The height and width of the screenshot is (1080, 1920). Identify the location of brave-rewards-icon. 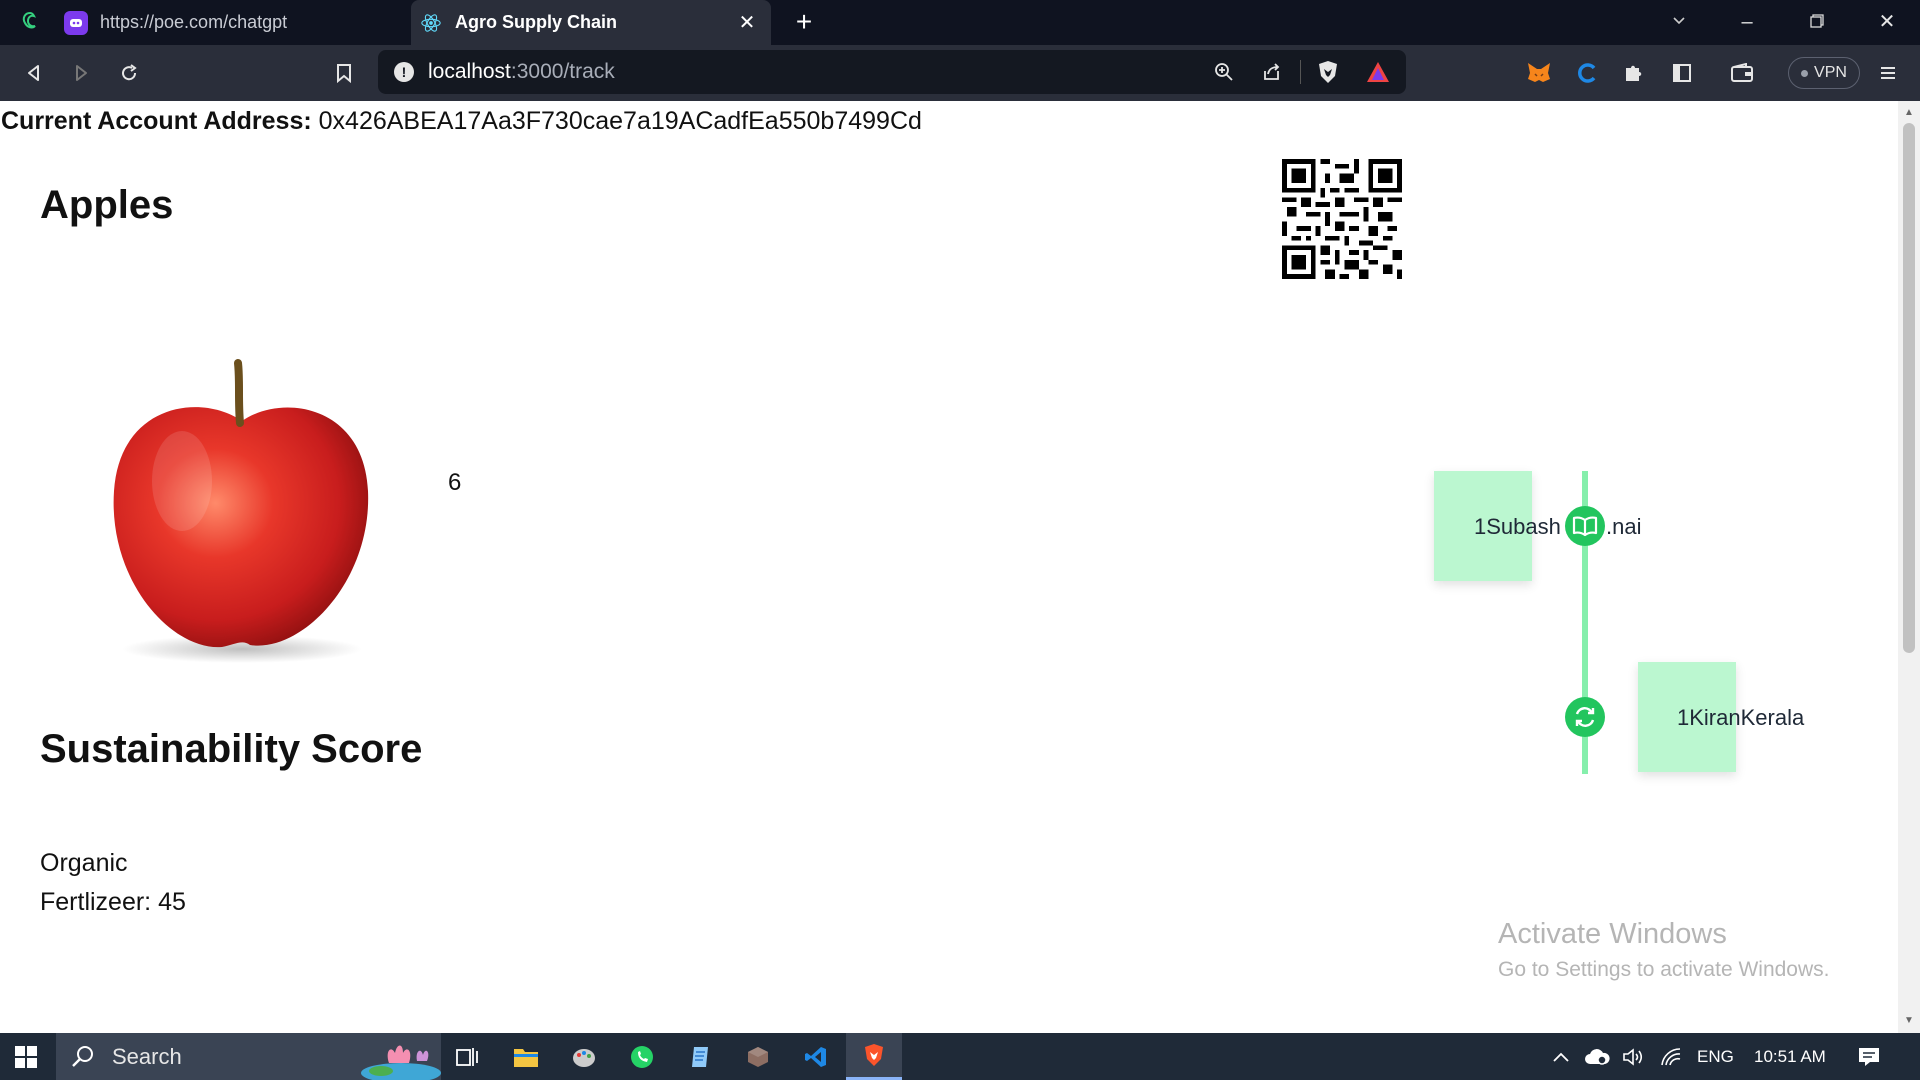
(1378, 72).